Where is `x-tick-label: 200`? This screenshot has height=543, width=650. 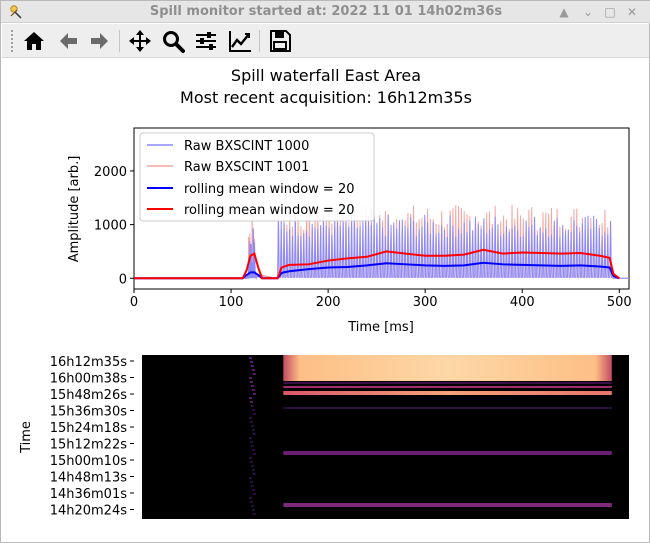 x-tick-label: 200 is located at coordinates (328, 302).